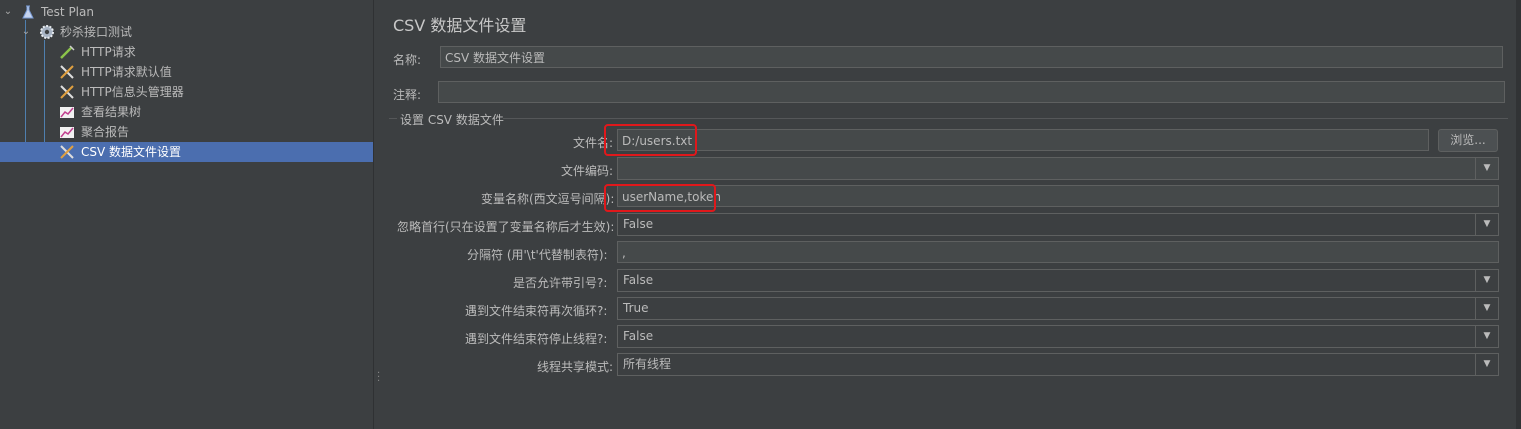 This screenshot has height=429, width=1521. What do you see at coordinates (186, 132) in the screenshot?
I see `tree-item-aggregate-report: 聚合报告` at bounding box center [186, 132].